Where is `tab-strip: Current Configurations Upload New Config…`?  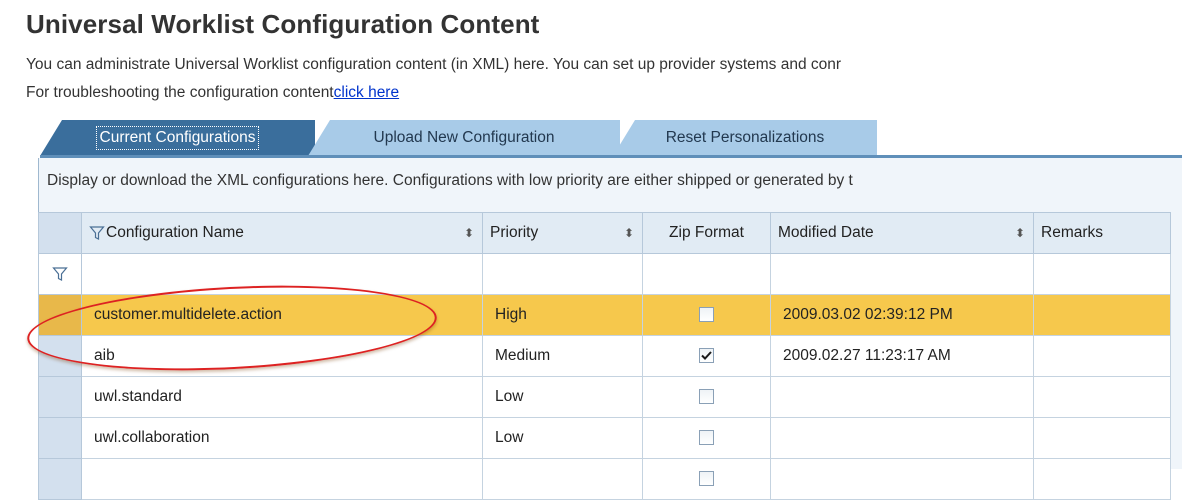 tab-strip: Current Configurations Upload New Config… is located at coordinates (597, 138).